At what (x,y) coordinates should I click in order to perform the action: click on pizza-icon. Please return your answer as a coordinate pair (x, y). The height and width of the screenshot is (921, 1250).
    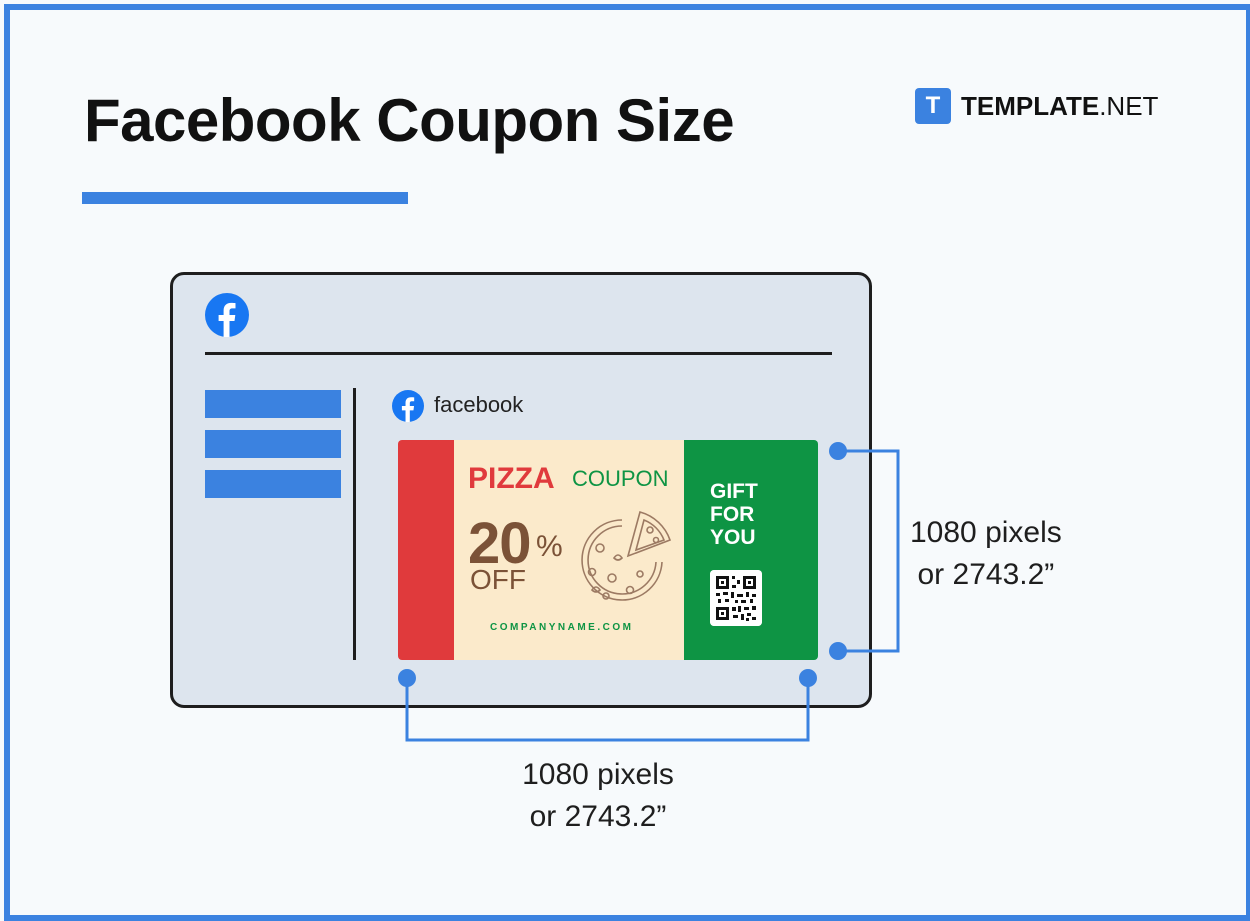
    Looking at the image, I should click on (626, 556).